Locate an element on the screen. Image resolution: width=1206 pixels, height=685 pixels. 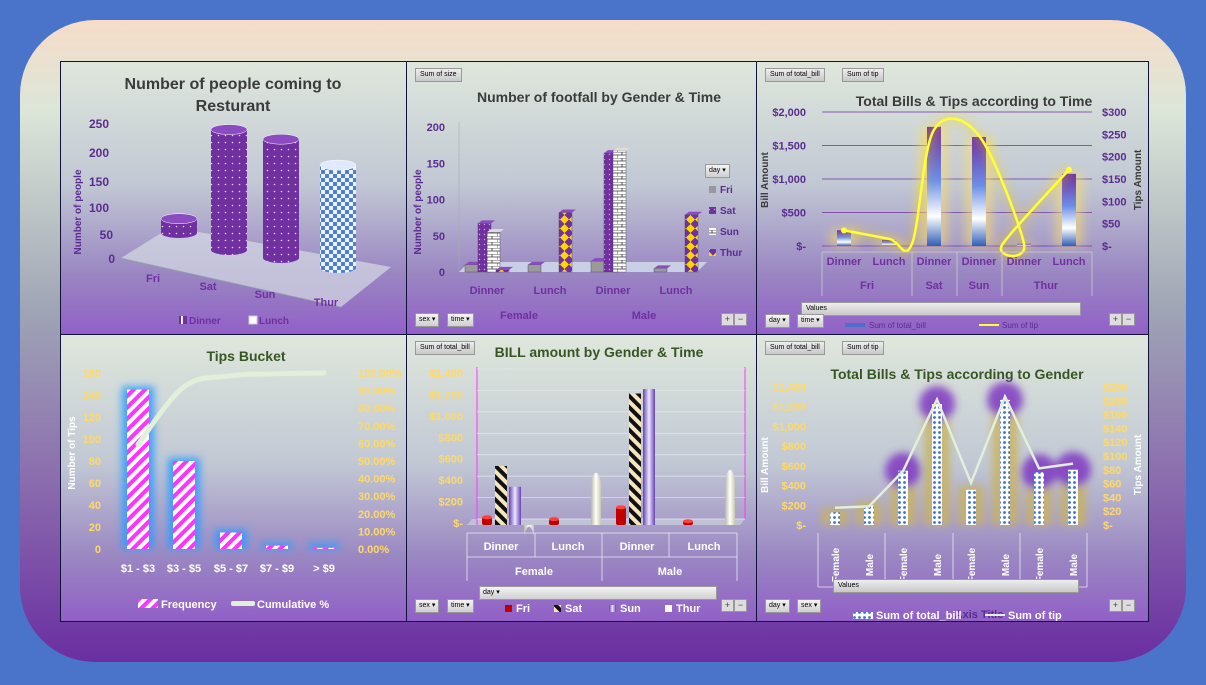
chart2-ytick: 100 is located at coordinates (436, 201).